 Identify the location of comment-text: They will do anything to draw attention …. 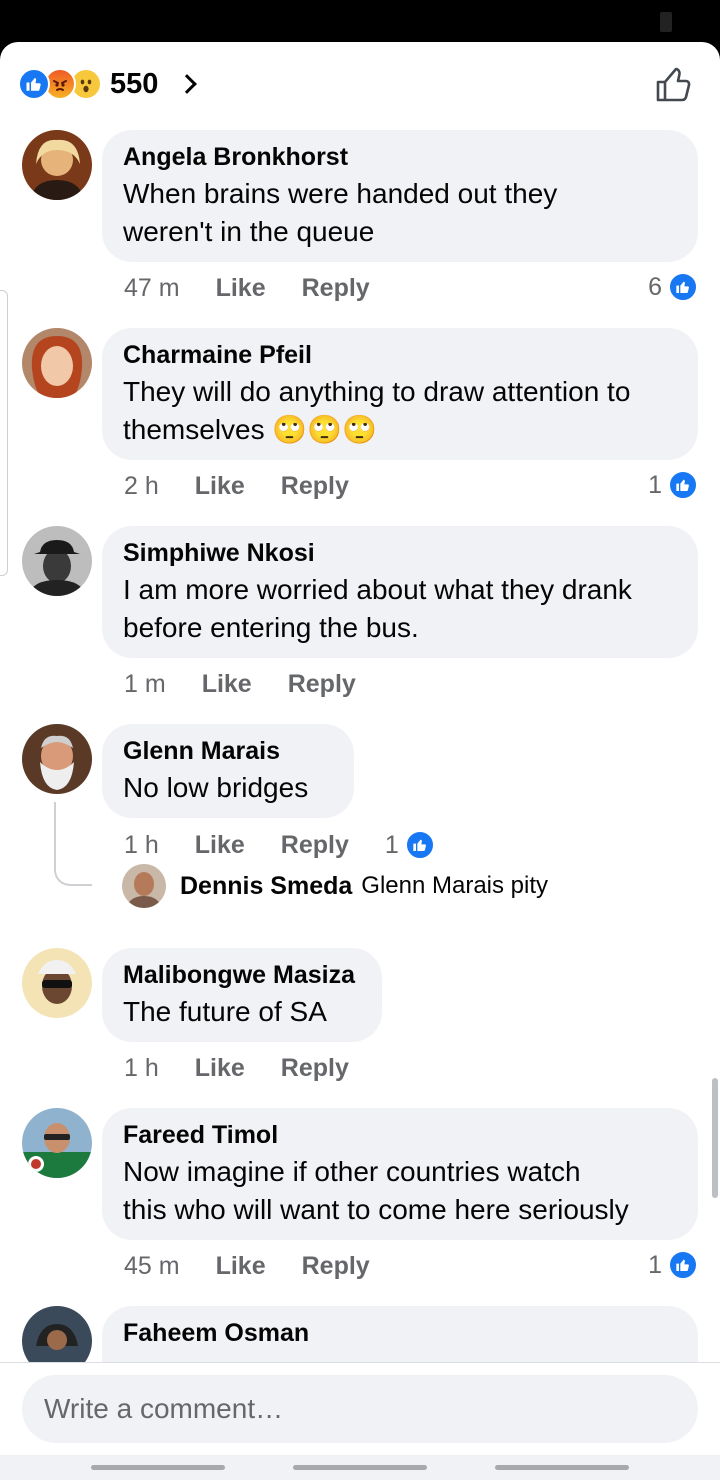
(377, 410).